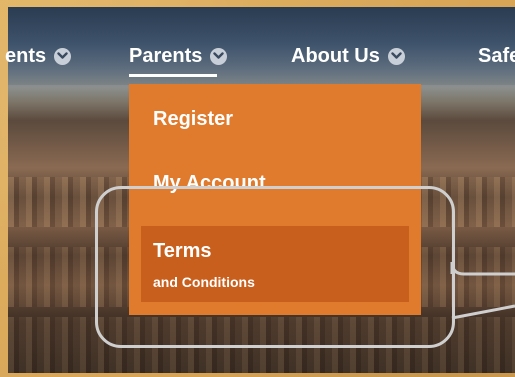 This screenshot has width=515, height=377. I want to click on active-nav-underline, so click(173, 75).